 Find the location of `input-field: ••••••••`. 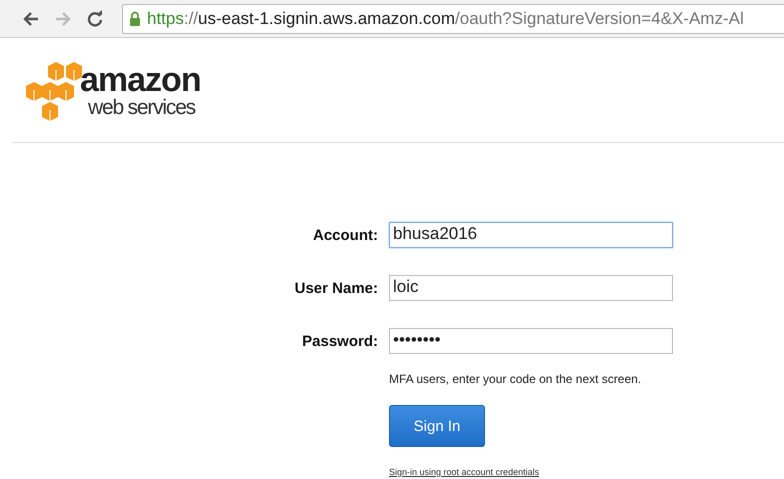

input-field: •••••••• is located at coordinates (531, 341).